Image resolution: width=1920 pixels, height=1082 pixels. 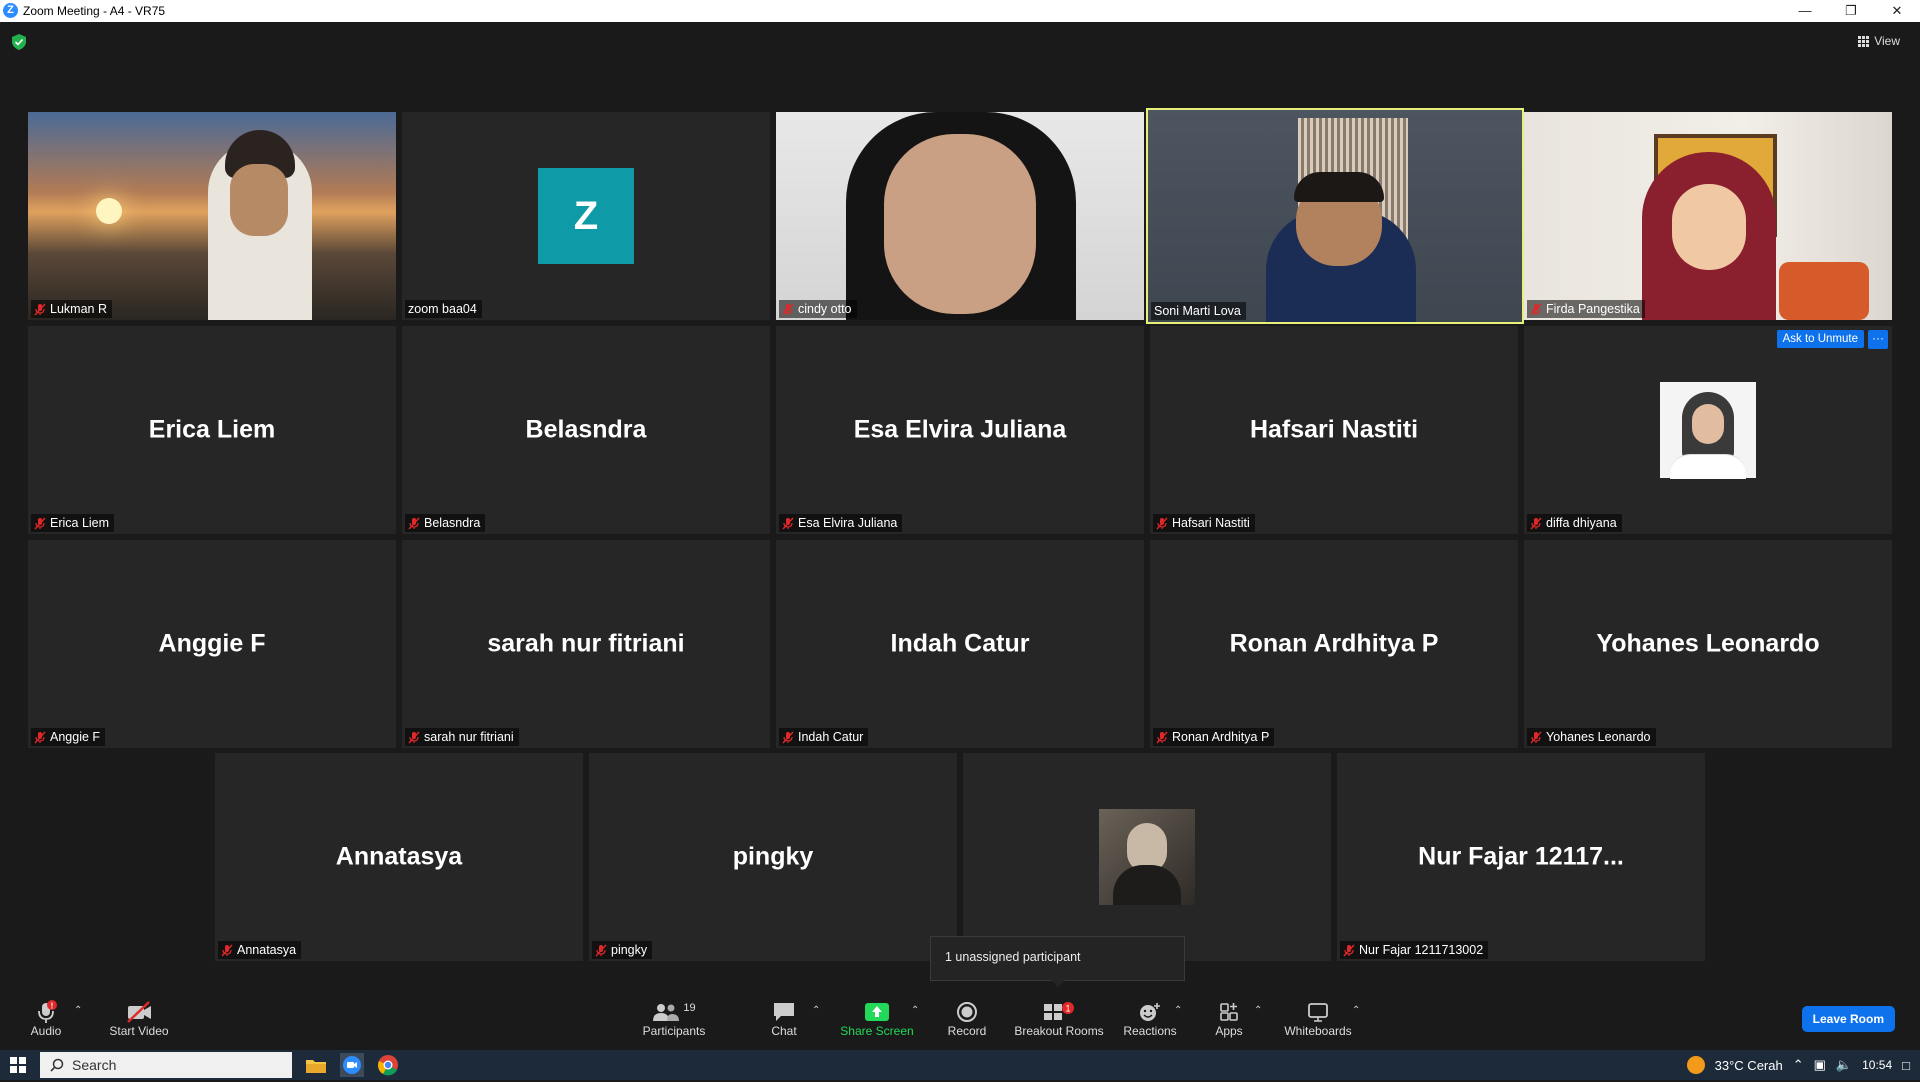 What do you see at coordinates (1421, 950) in the screenshot?
I see `participant-name: Nur Fajar 1211713002` at bounding box center [1421, 950].